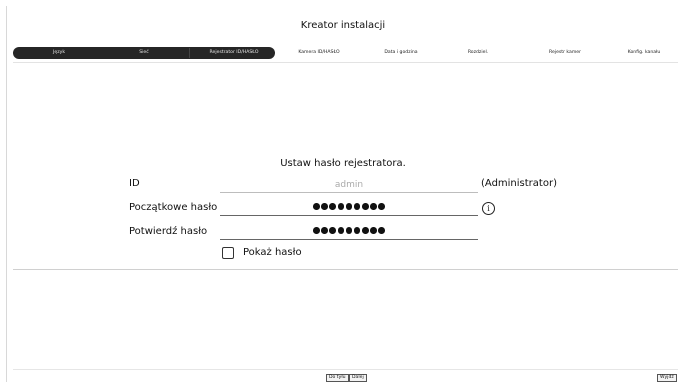 This screenshot has height=382, width=678. What do you see at coordinates (134, 183) in the screenshot?
I see `id-label: ID` at bounding box center [134, 183].